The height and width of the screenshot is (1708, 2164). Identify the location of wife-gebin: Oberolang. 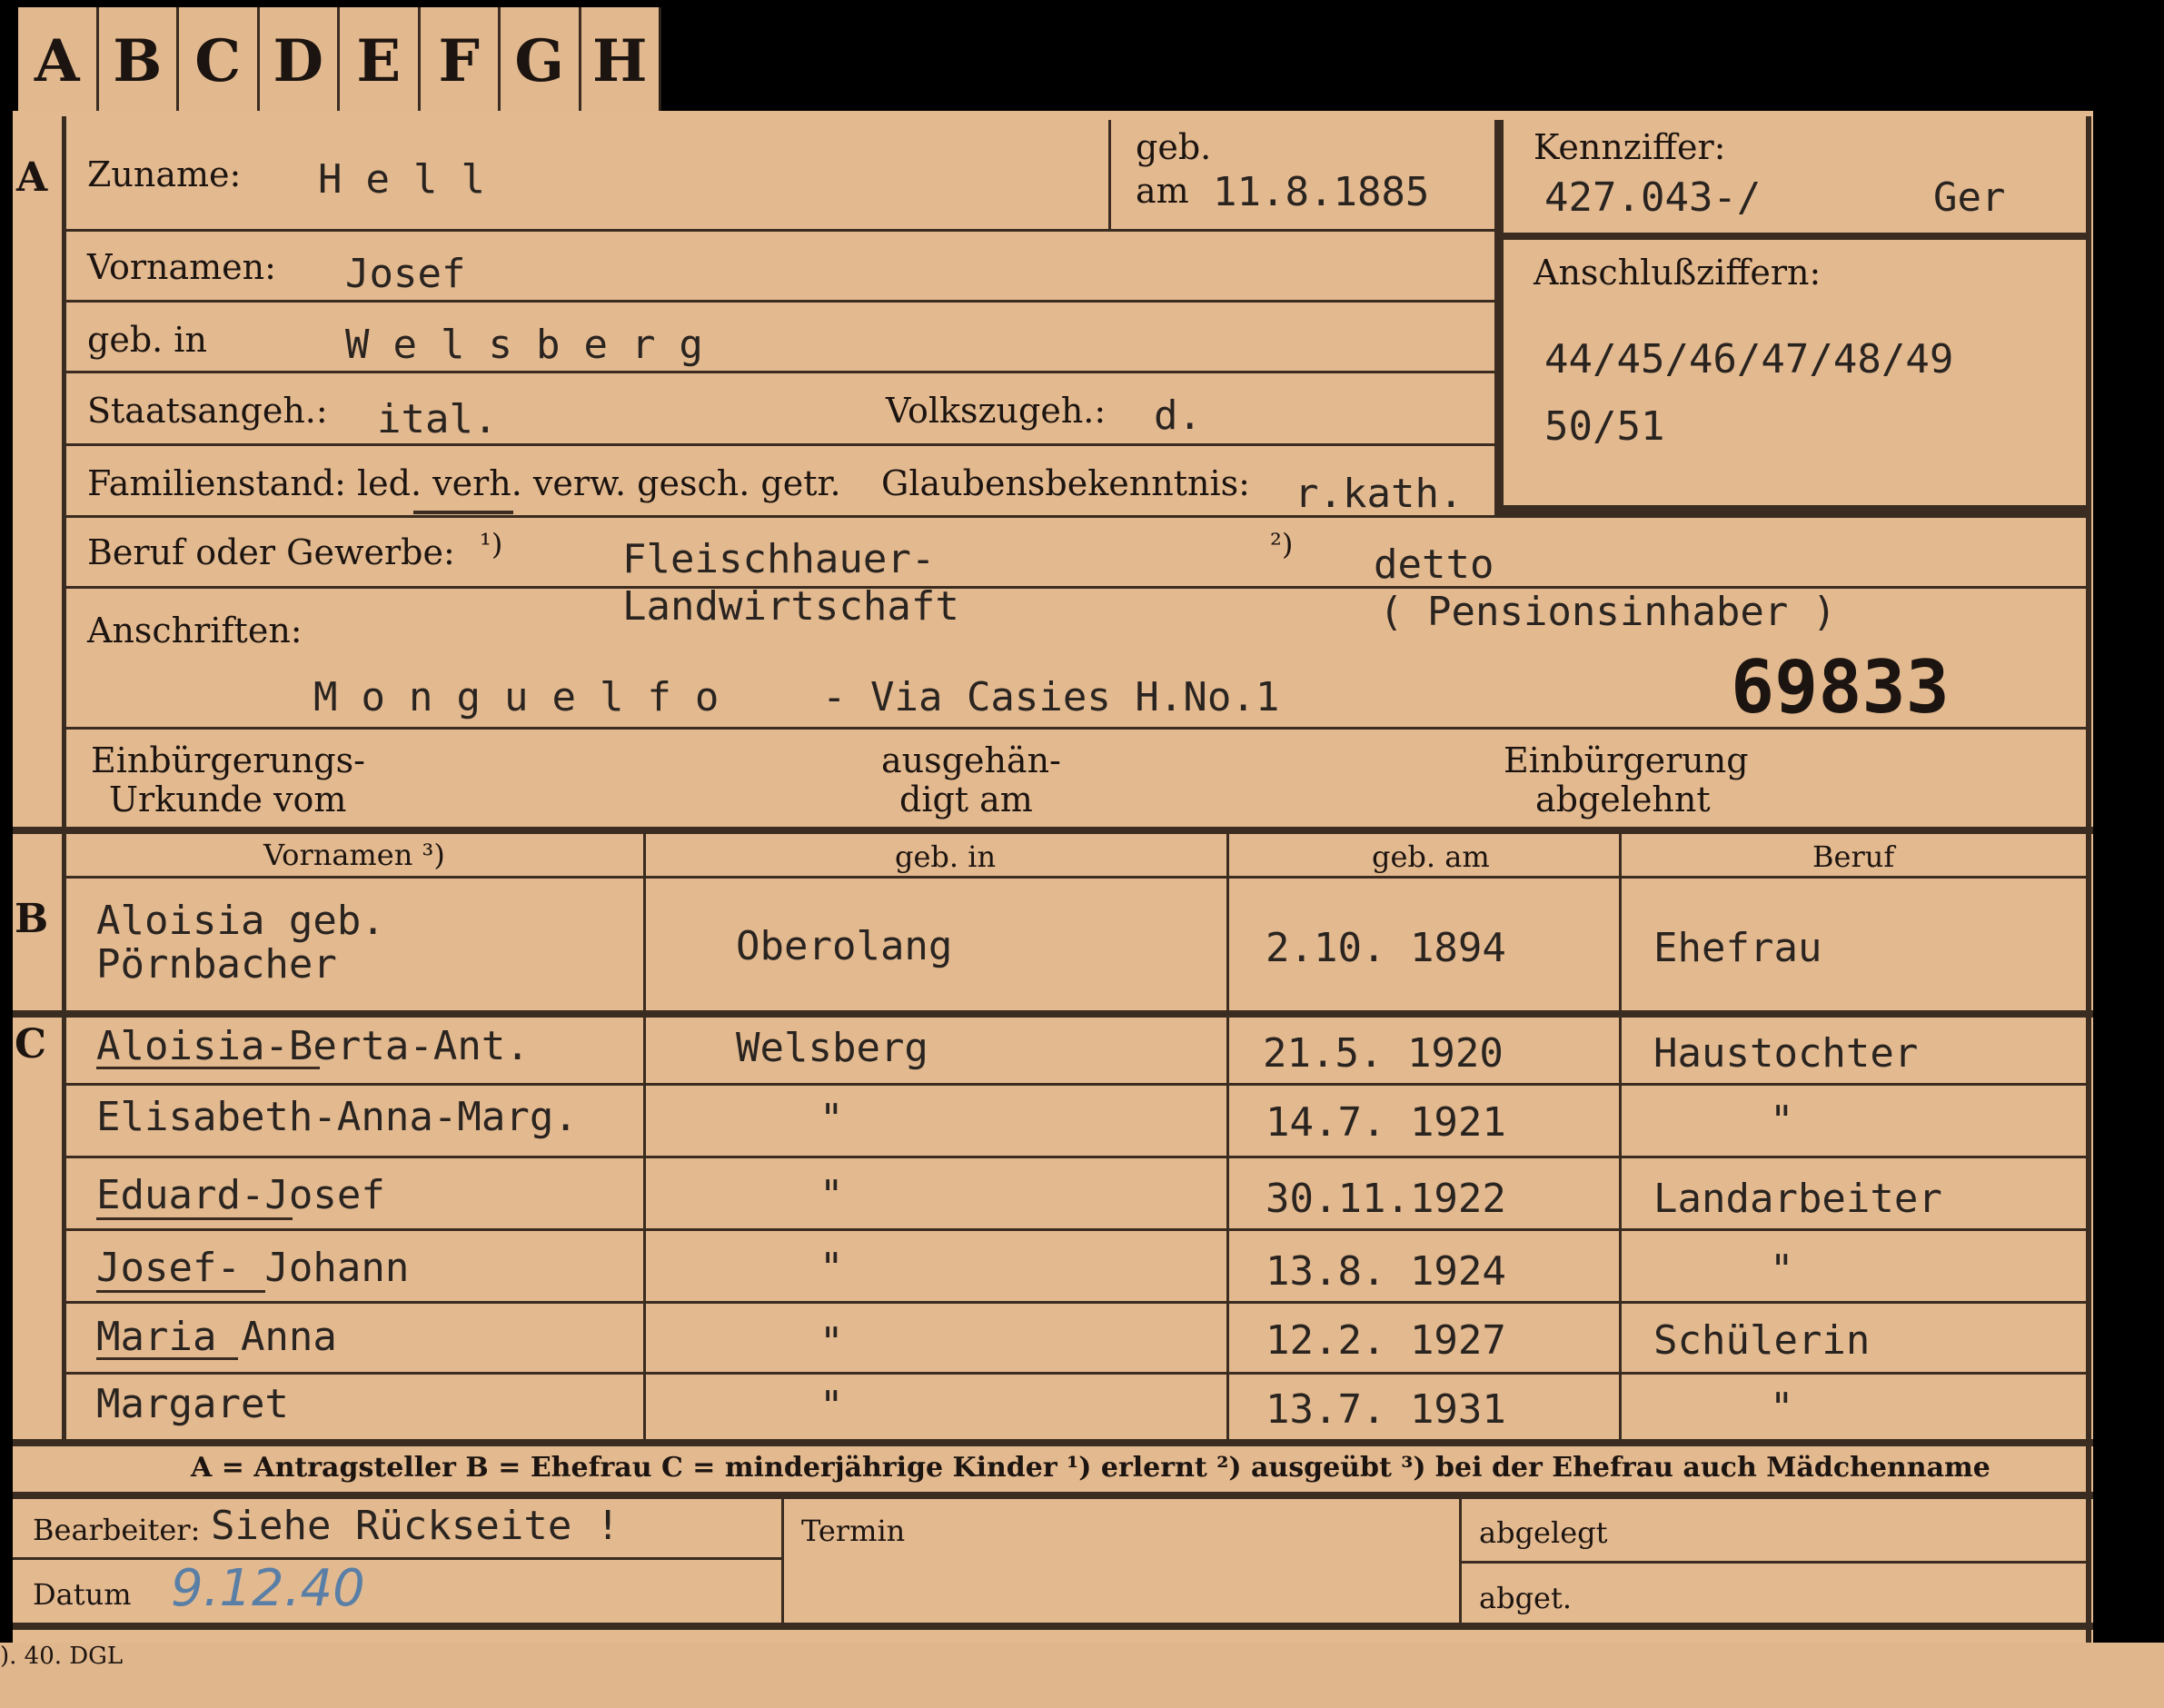
(844, 946).